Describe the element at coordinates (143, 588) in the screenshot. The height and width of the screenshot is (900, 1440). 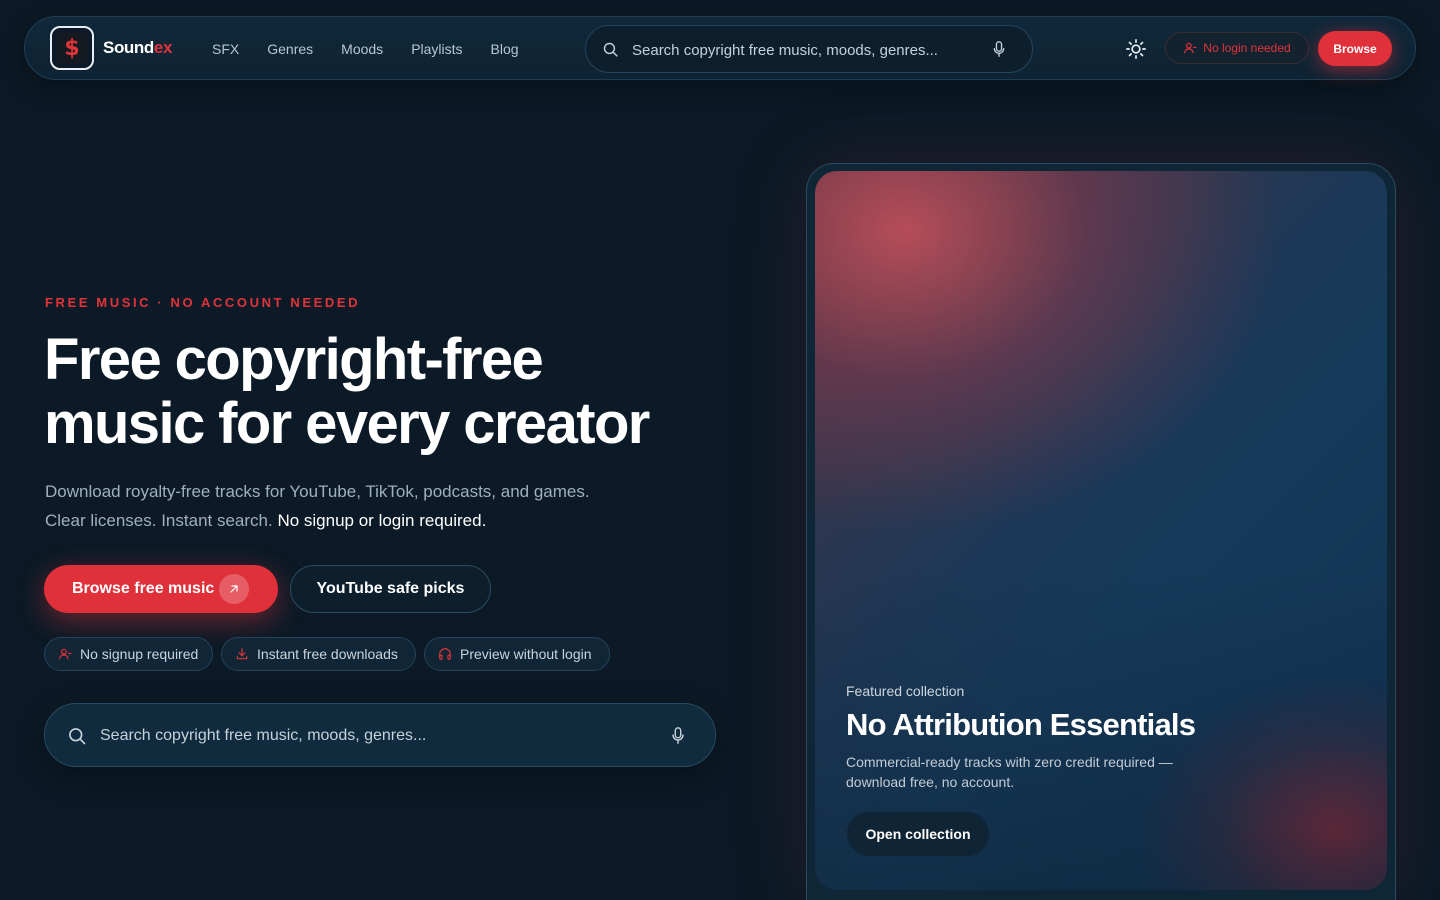
I see `browse-free-music-label: Browse free music` at that location.